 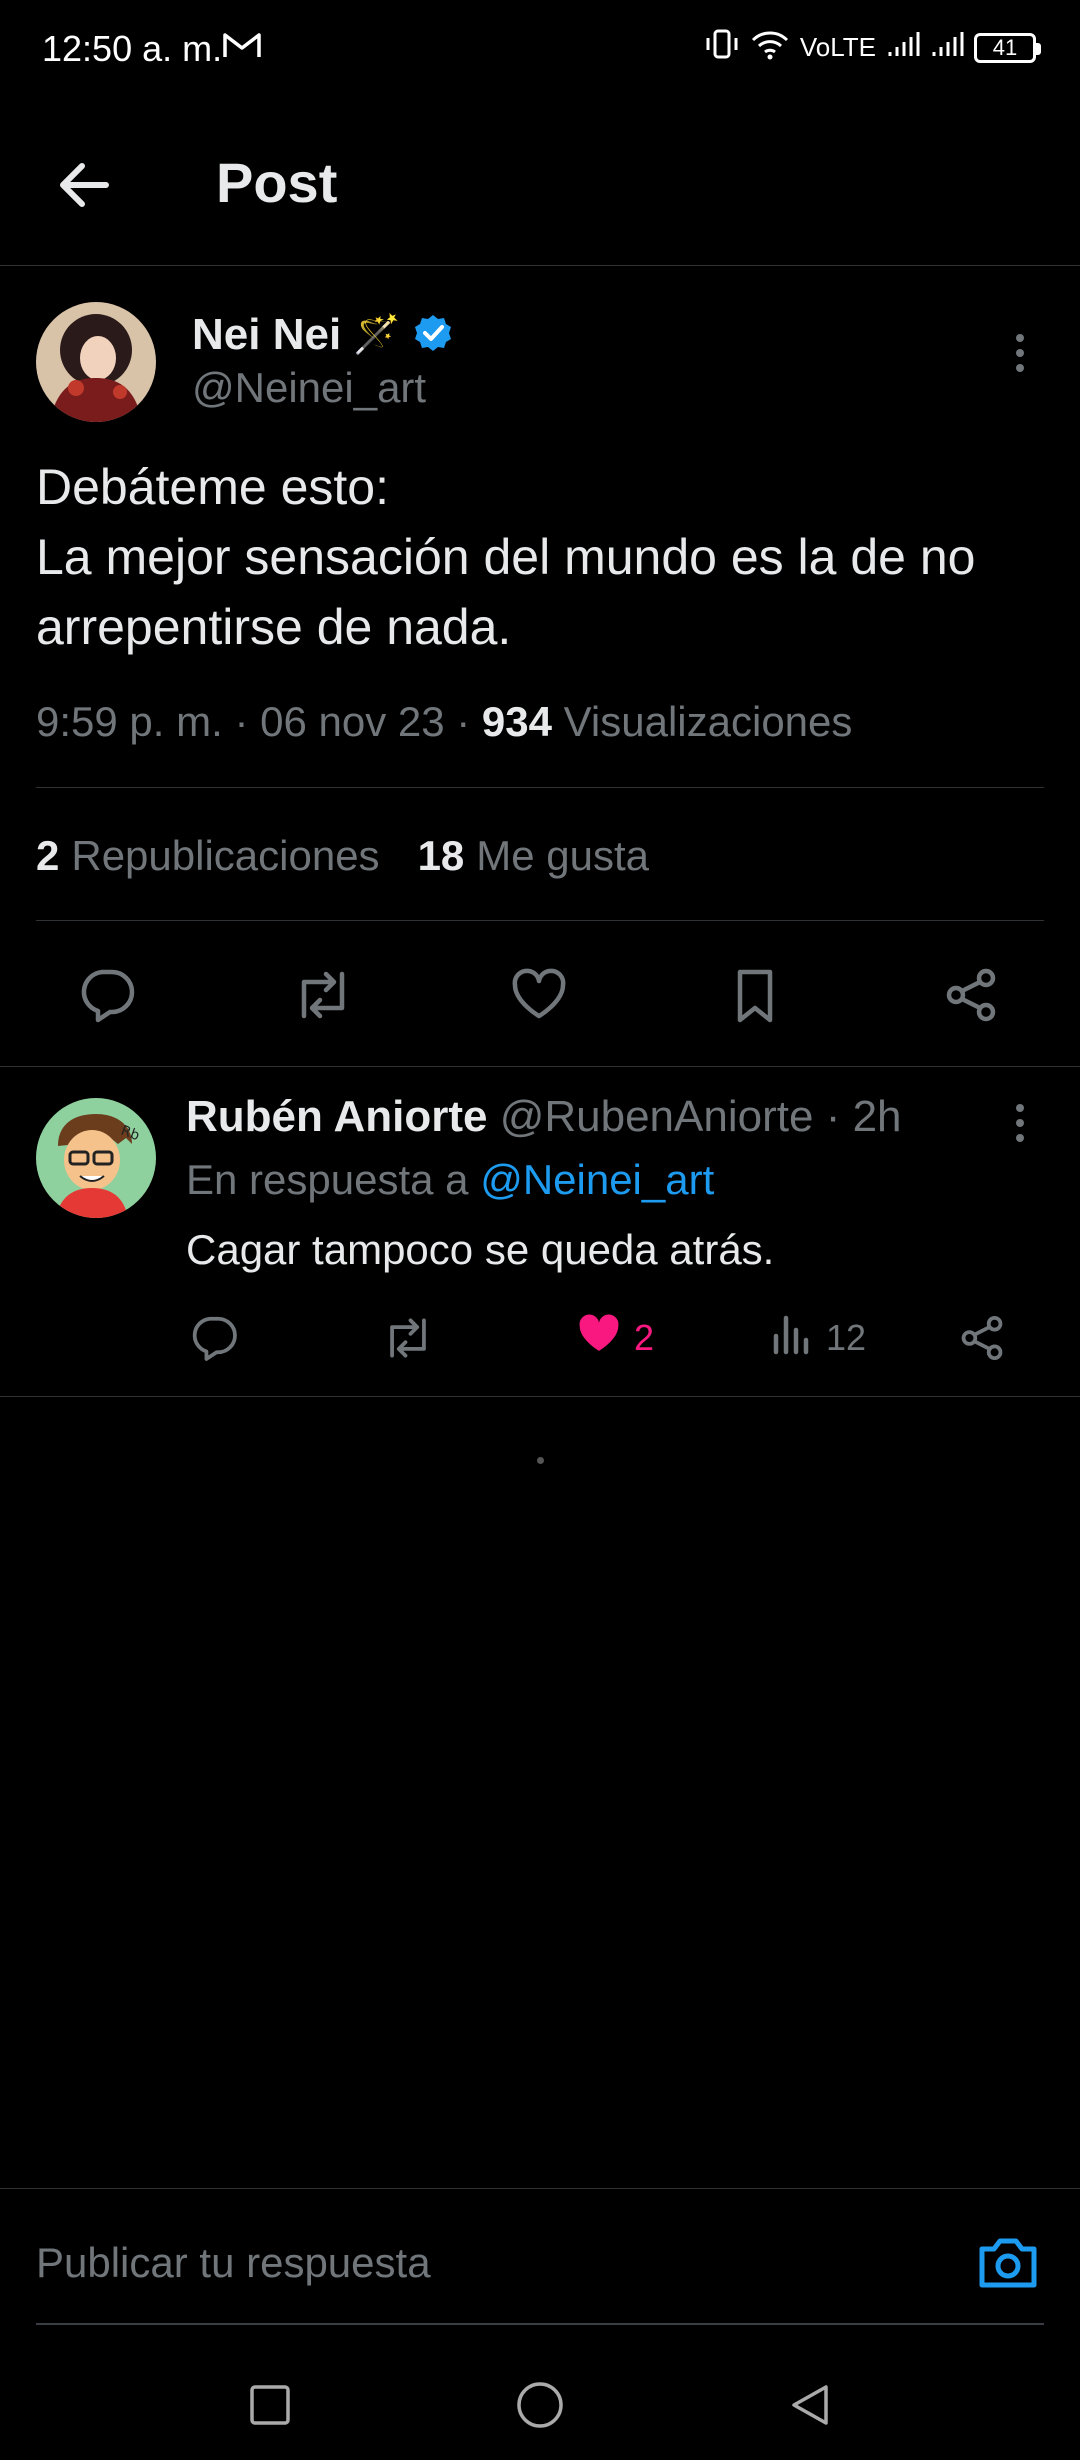 I want to click on reply-likes-count: 2, so click(x=644, y=1337).